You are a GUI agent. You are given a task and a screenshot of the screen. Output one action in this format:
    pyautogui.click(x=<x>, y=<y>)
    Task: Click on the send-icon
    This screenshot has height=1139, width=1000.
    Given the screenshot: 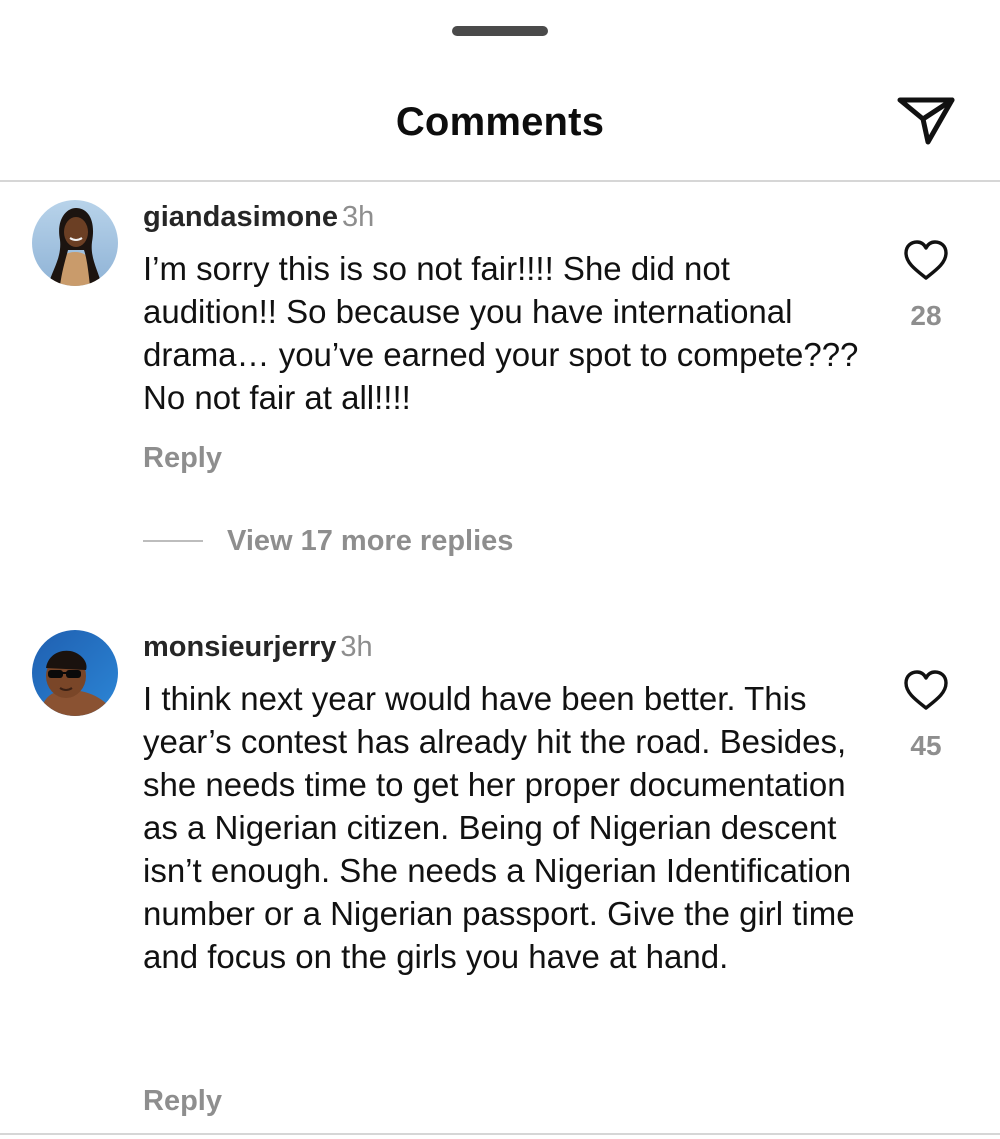 What is the action you would take?
    pyautogui.click(x=926, y=121)
    